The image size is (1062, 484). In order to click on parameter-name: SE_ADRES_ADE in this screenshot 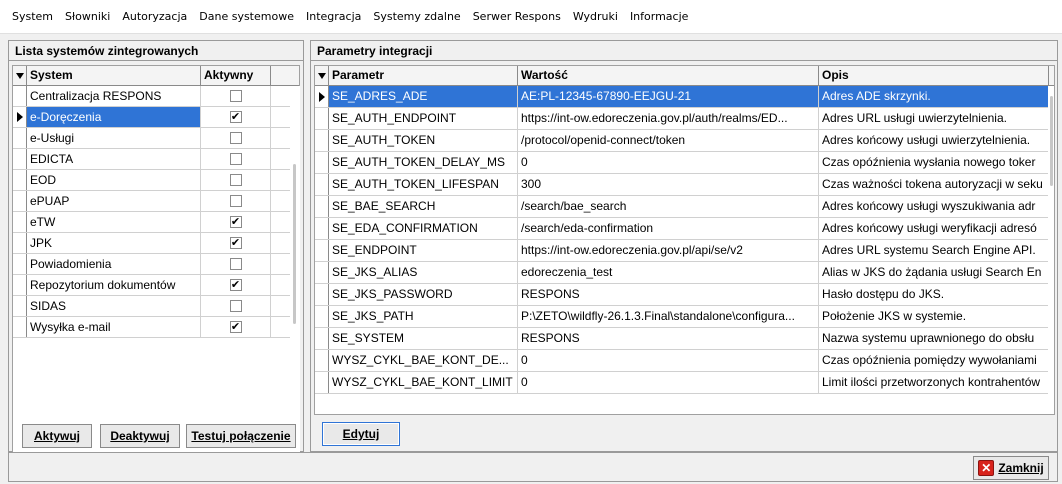, I will do `click(423, 96)`.